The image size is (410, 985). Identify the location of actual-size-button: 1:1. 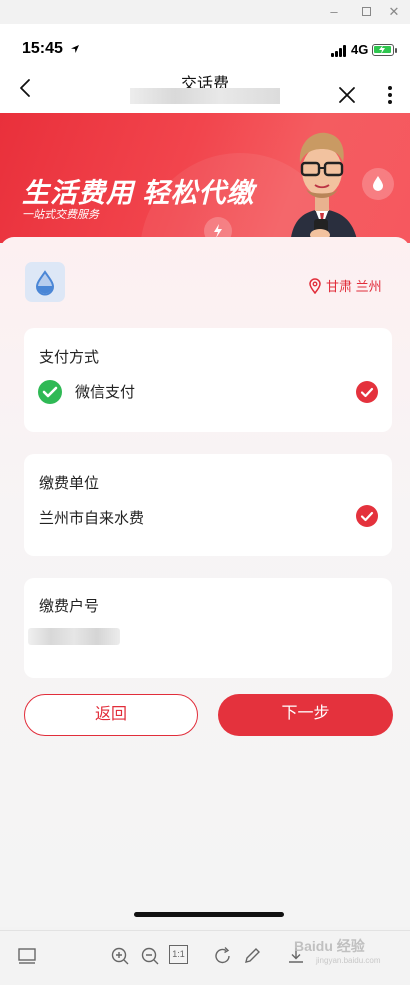
(178, 954).